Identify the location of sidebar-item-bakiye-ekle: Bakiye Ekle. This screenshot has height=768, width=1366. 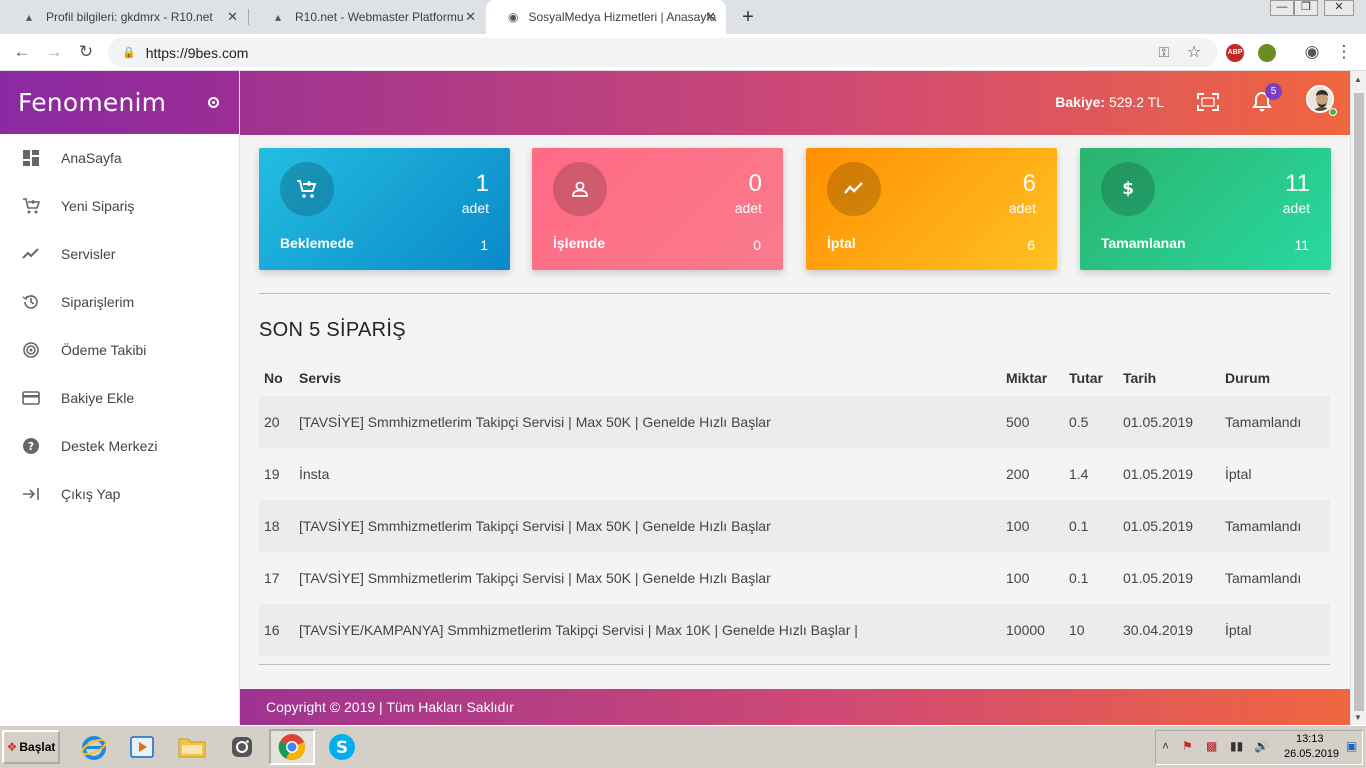
(120, 398).